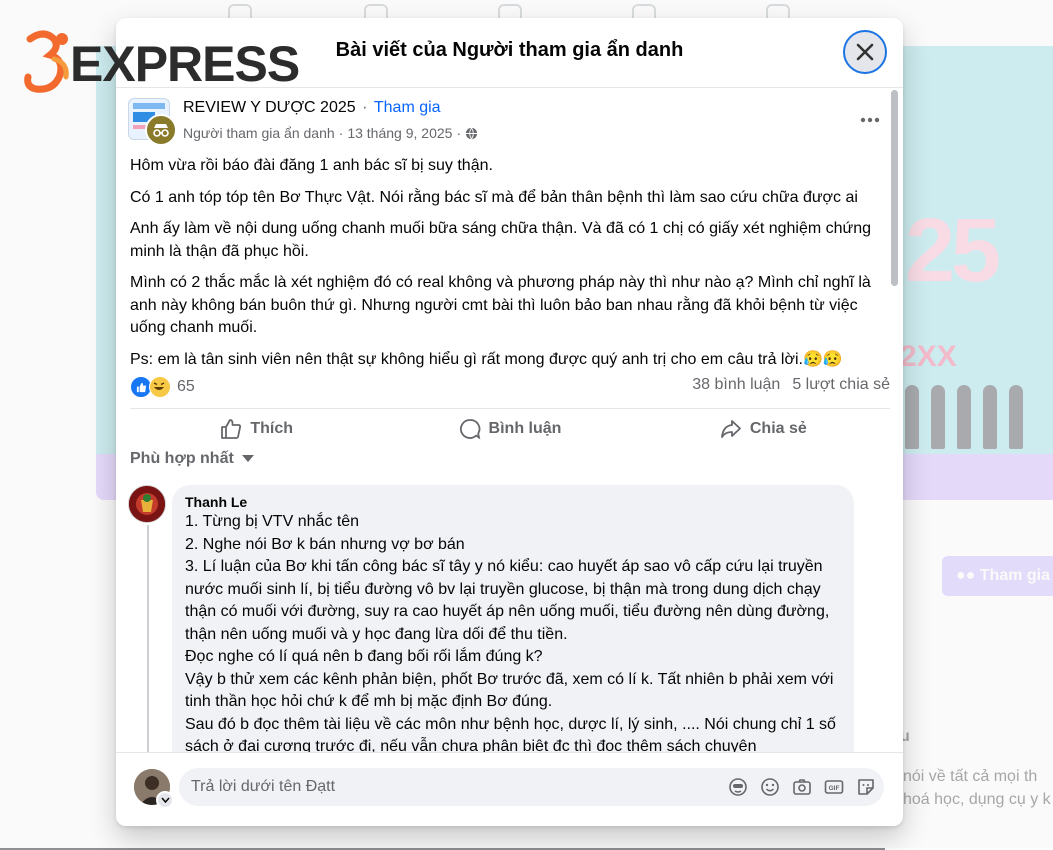 The image size is (1053, 850). Describe the element at coordinates (161, 130) in the screenshot. I see `anonymous-member-icon` at that location.